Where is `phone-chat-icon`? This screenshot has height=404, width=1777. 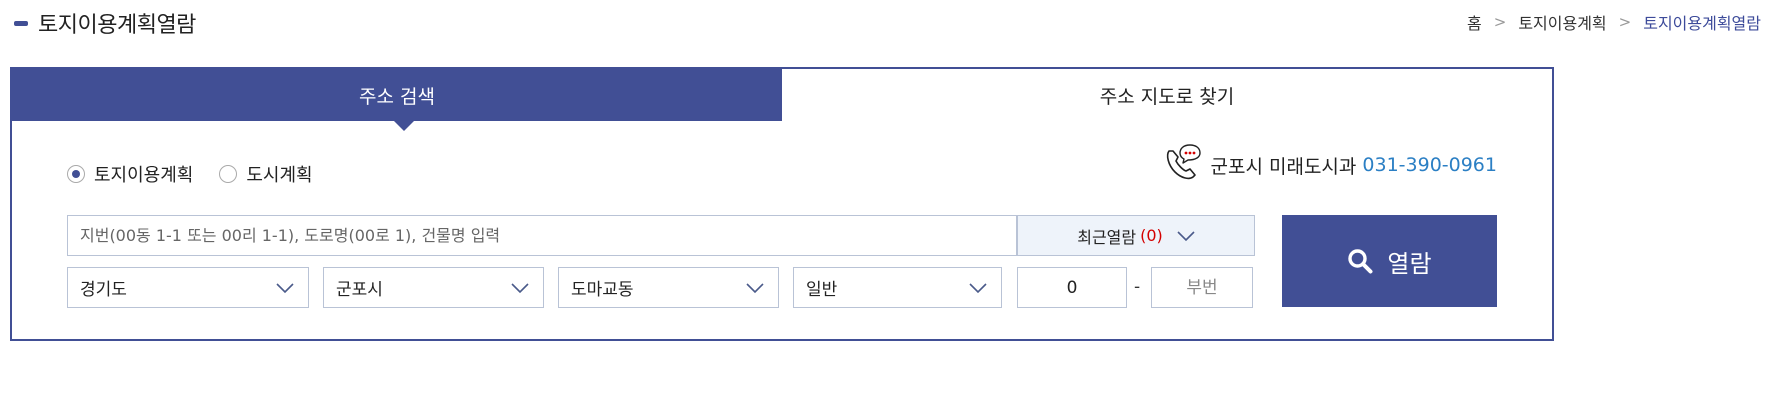
phone-chat-icon is located at coordinates (1183, 162).